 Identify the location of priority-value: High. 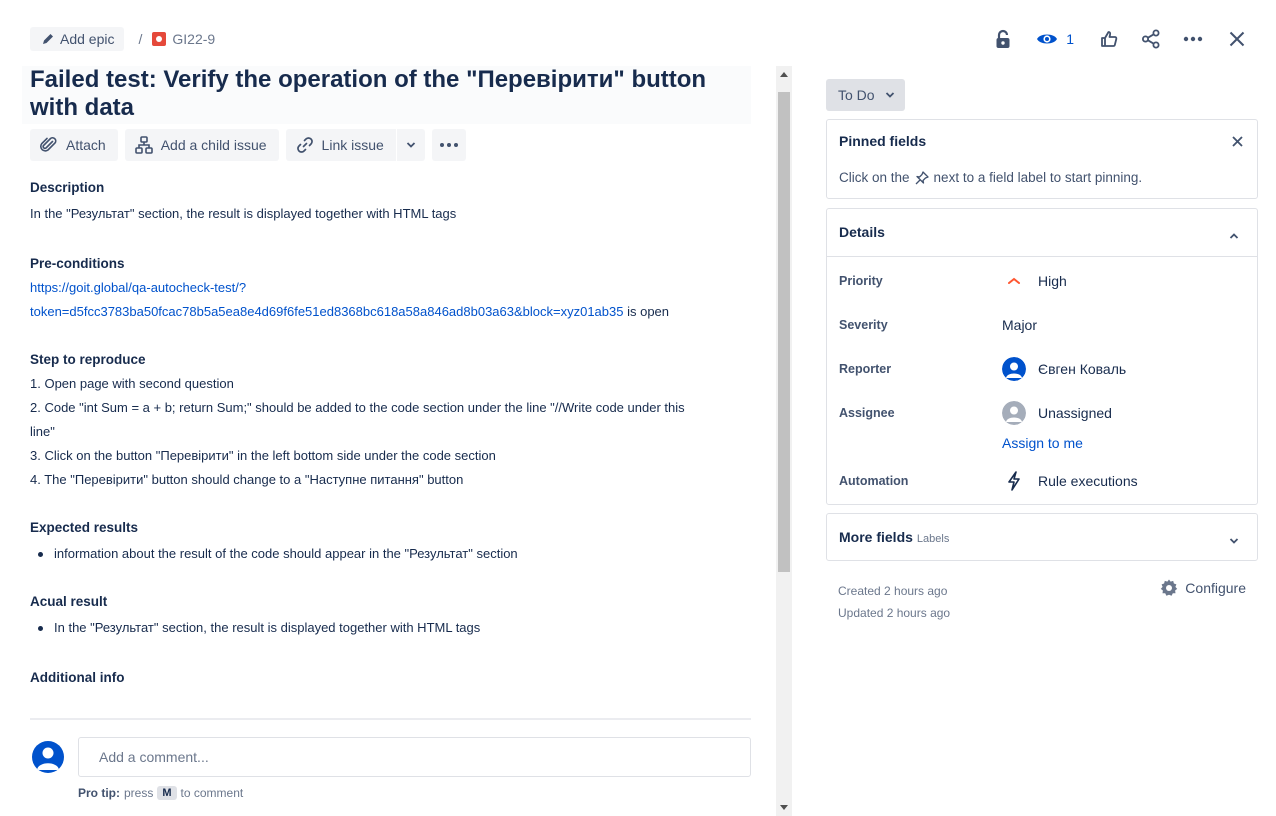
(1052, 281).